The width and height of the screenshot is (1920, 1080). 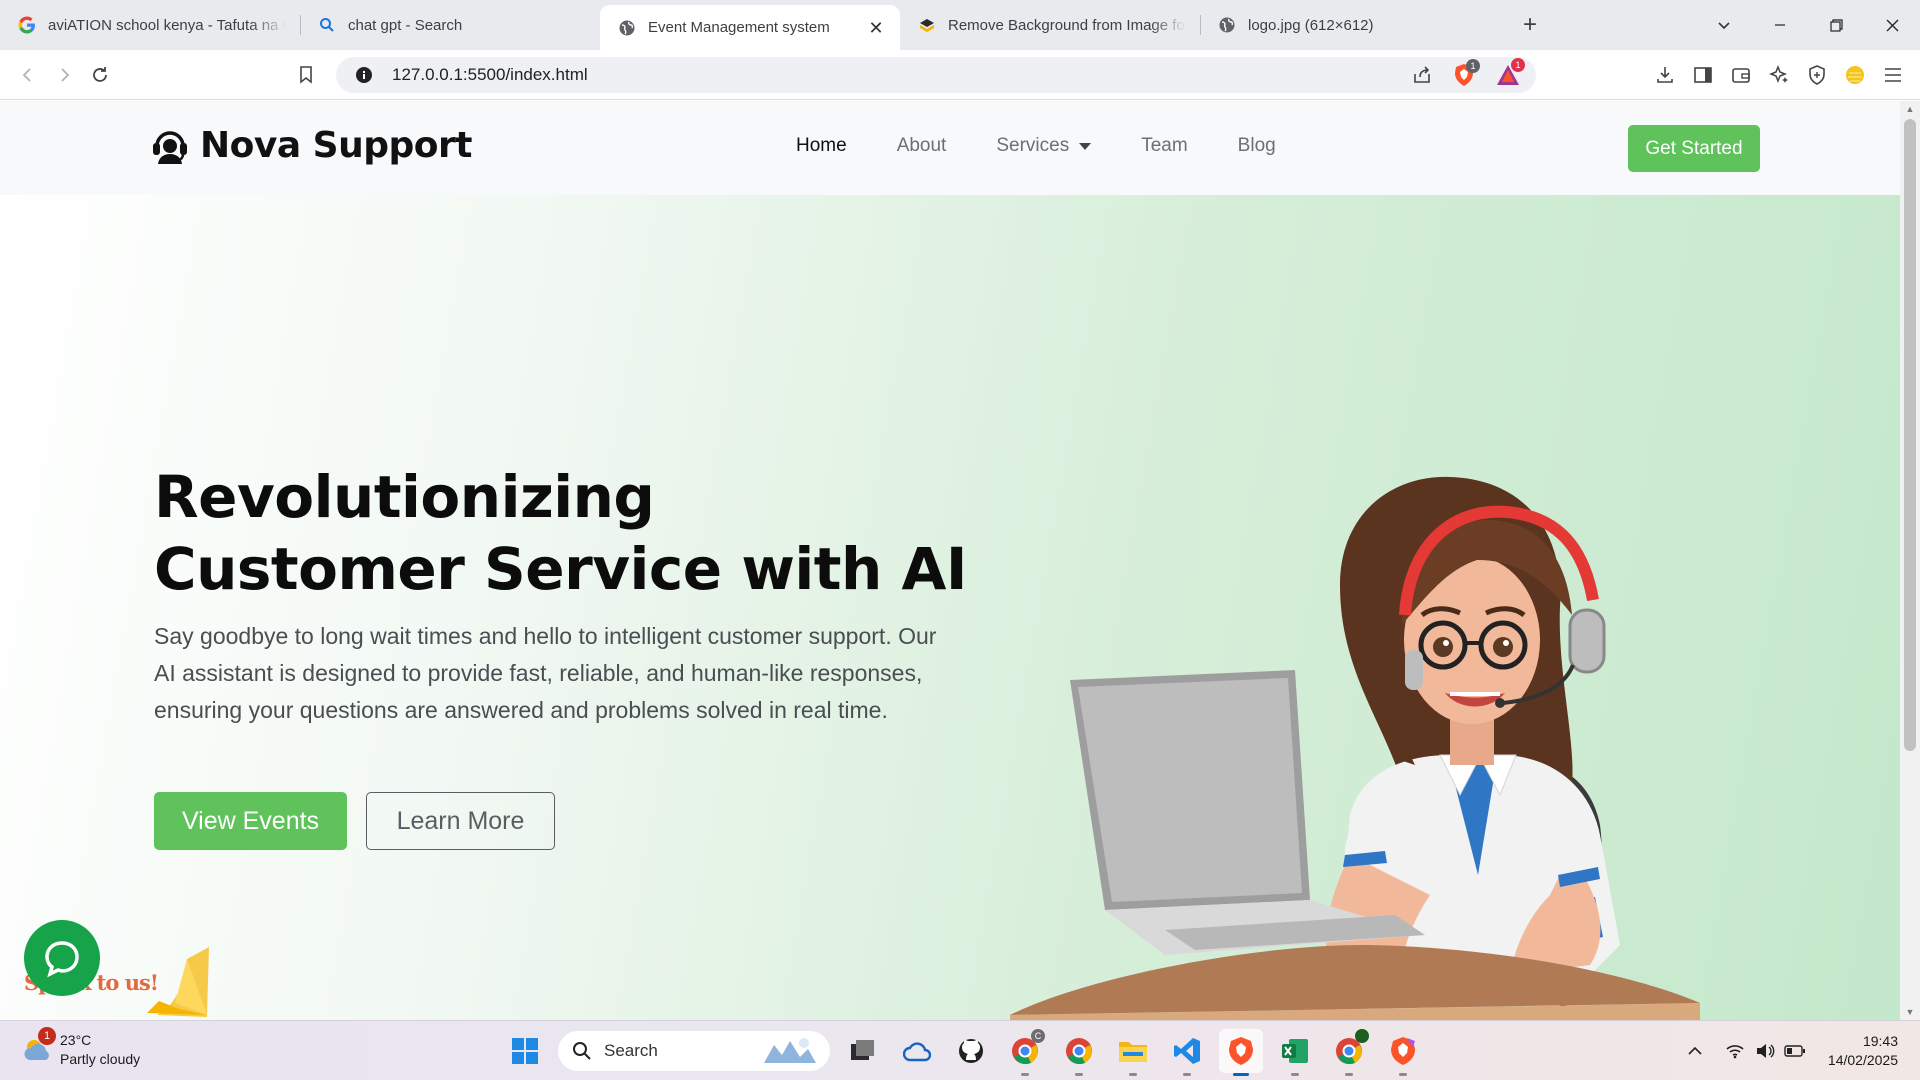 What do you see at coordinates (1311, 25) in the screenshot?
I see `tab-title: logo.jpg (612×612)` at bounding box center [1311, 25].